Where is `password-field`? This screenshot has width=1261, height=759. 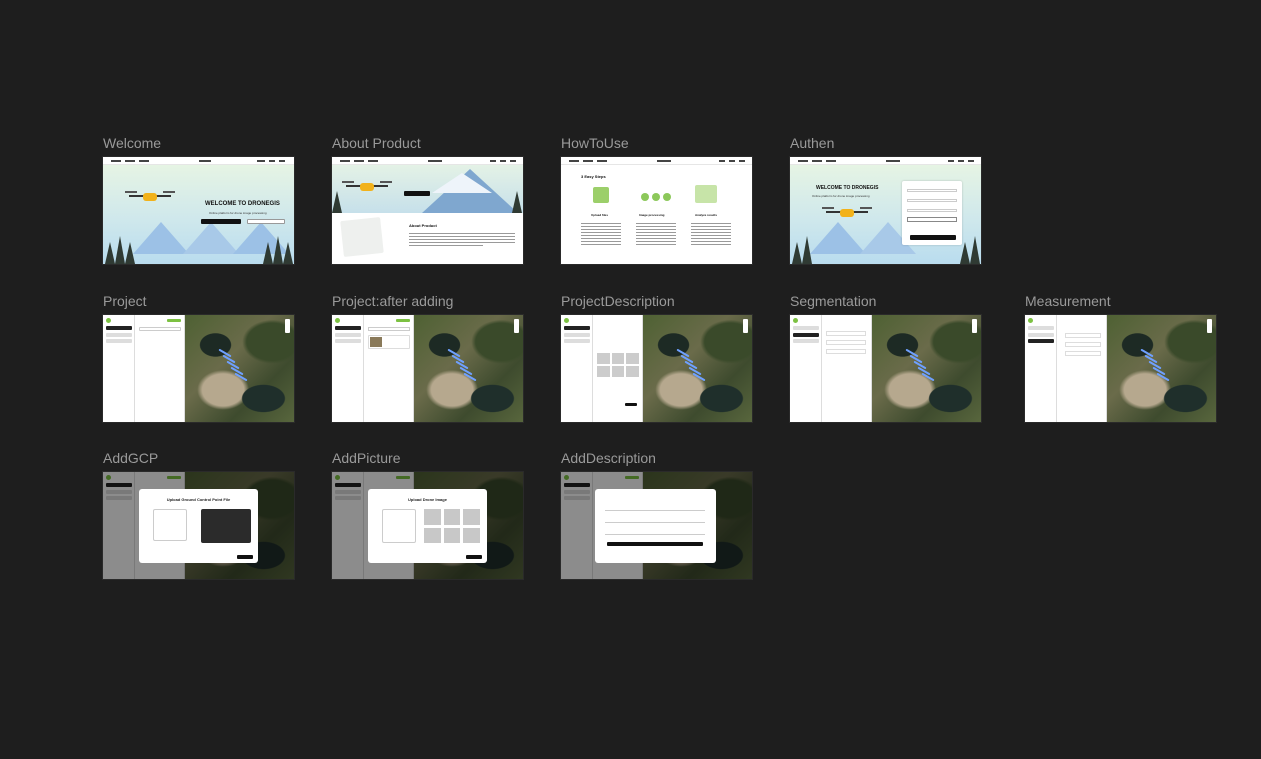
password-field is located at coordinates (932, 200).